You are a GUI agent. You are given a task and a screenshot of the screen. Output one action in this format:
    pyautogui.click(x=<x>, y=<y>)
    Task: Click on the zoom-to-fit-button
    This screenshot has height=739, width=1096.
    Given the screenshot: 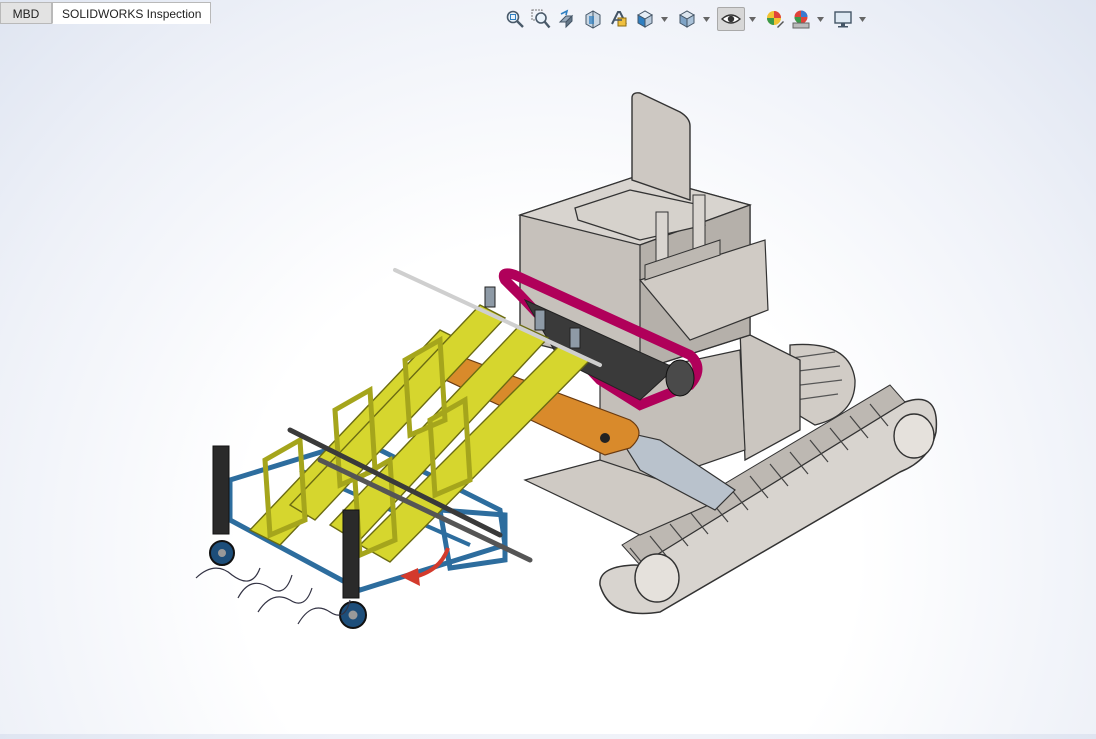 What is the action you would take?
    pyautogui.click(x=515, y=19)
    